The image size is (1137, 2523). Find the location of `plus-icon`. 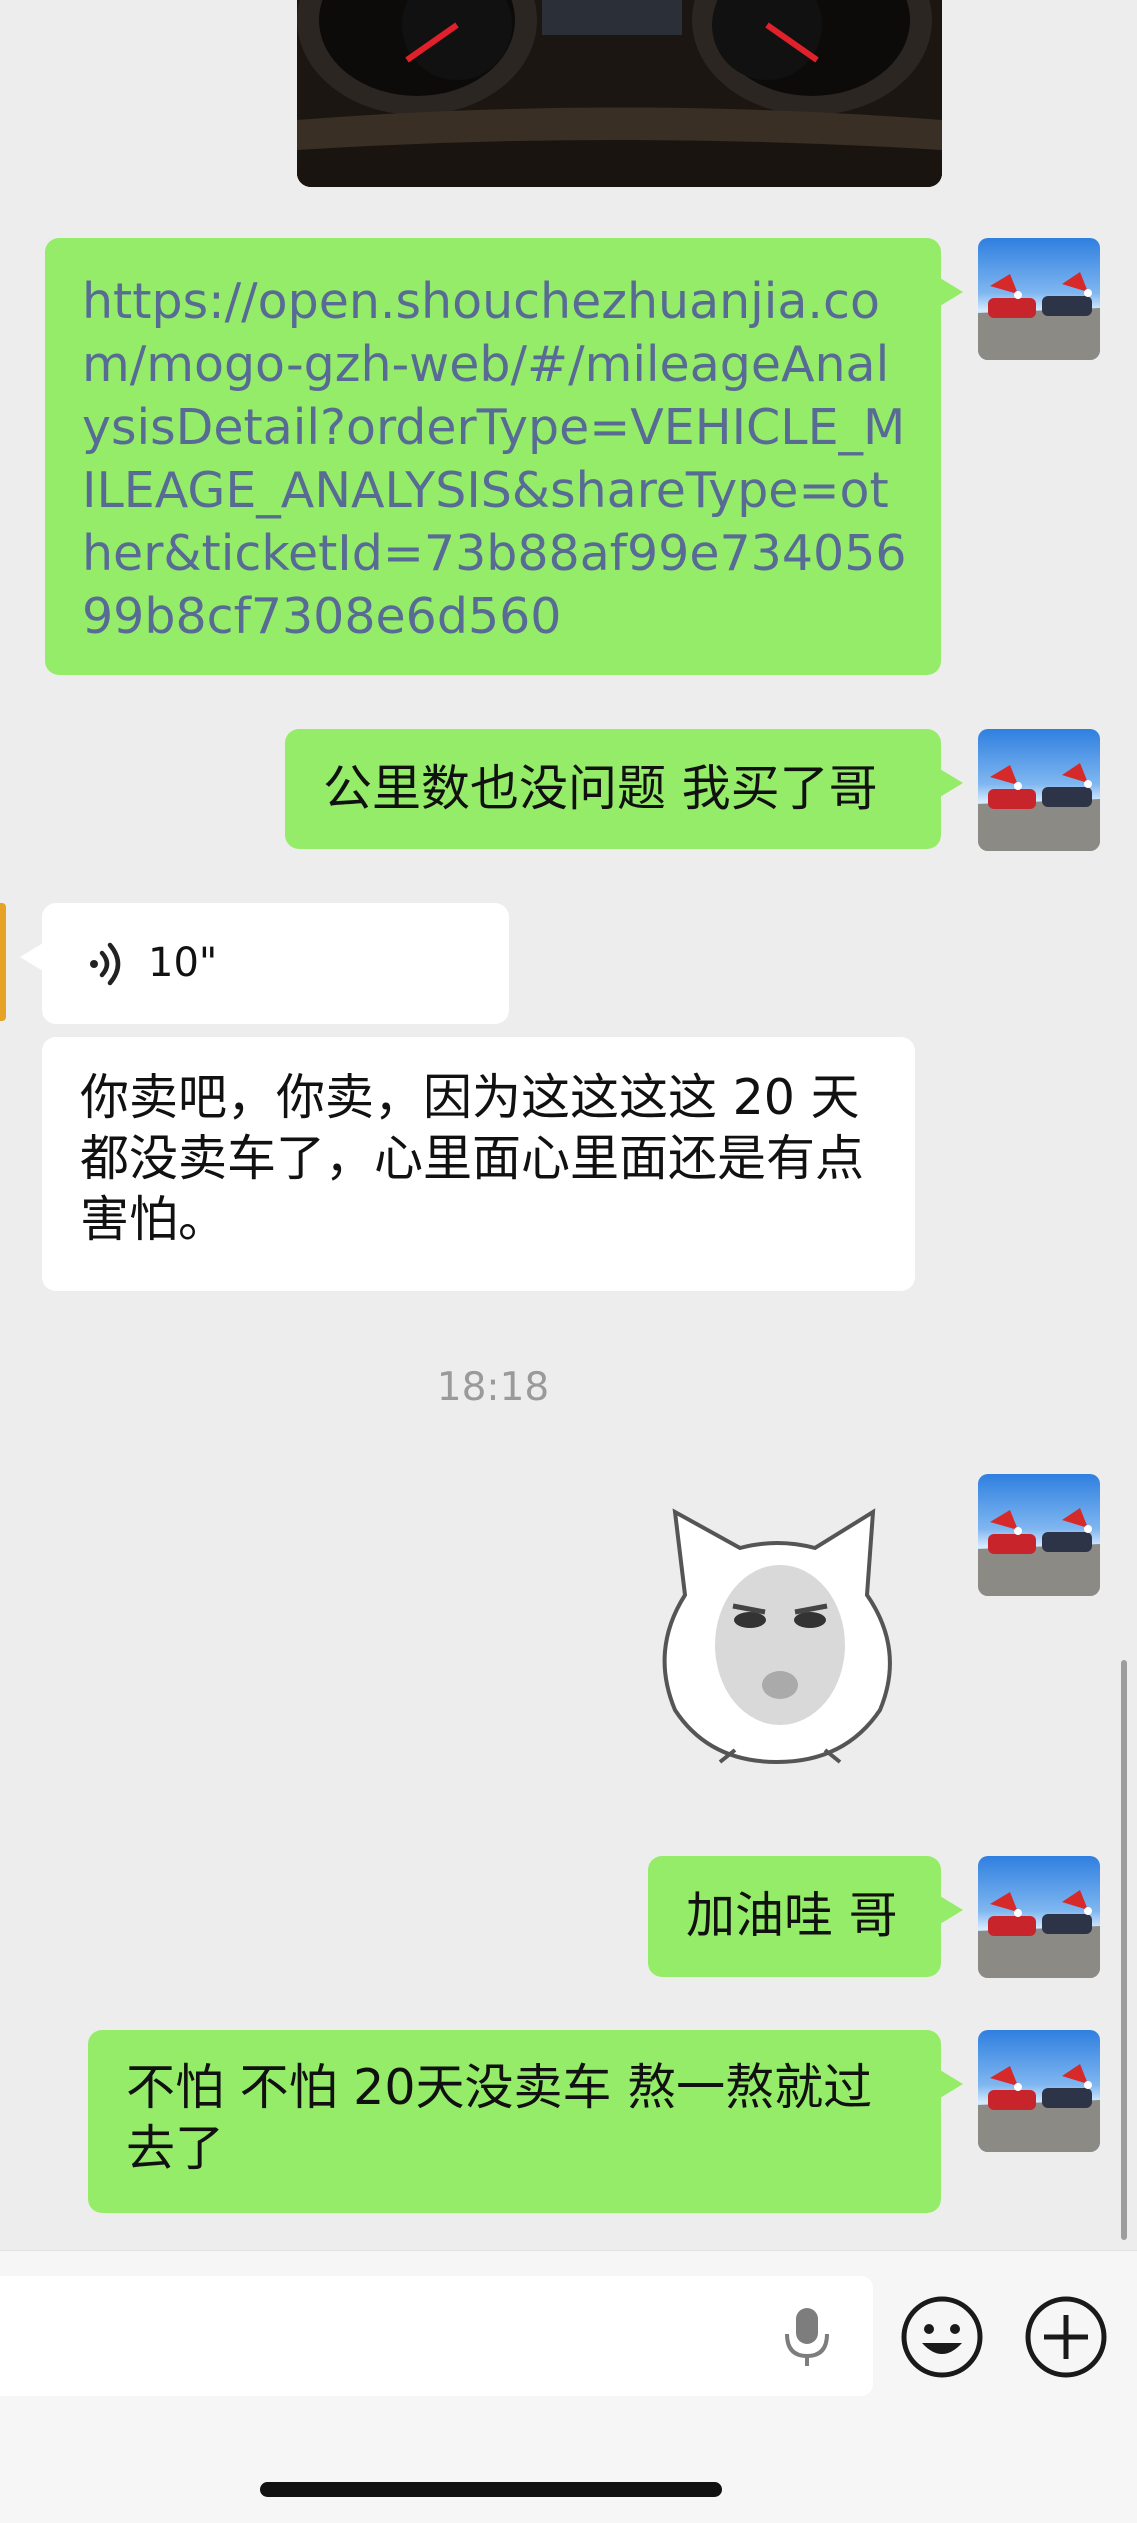

plus-icon is located at coordinates (1066, 2337).